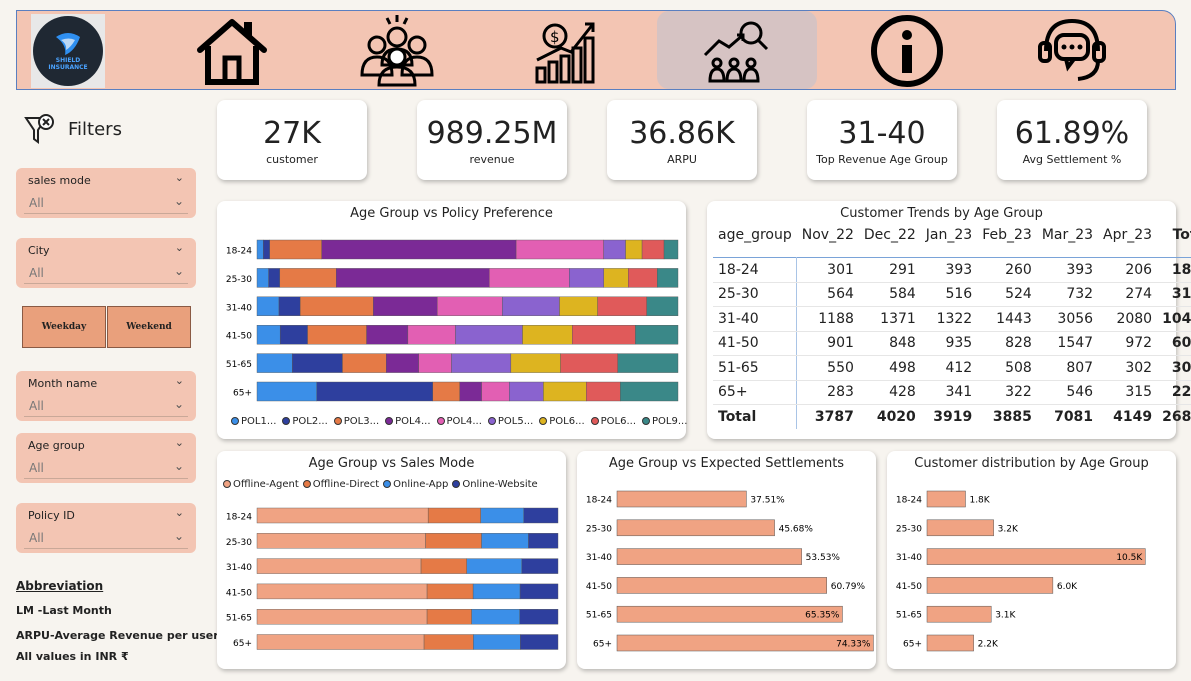 This screenshot has height=681, width=1191. What do you see at coordinates (495, 484) in the screenshot?
I see `legend-item: Online-Website` at bounding box center [495, 484].